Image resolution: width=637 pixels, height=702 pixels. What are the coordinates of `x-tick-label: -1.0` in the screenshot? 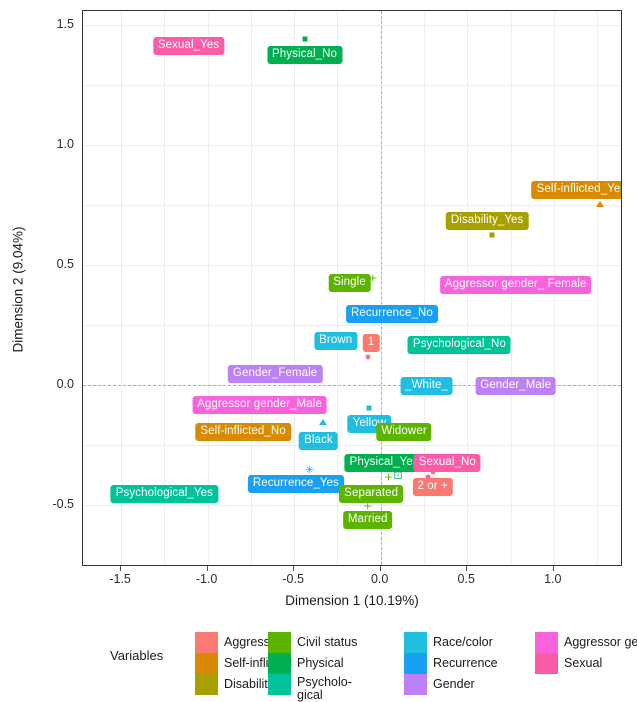 It's located at (206, 579).